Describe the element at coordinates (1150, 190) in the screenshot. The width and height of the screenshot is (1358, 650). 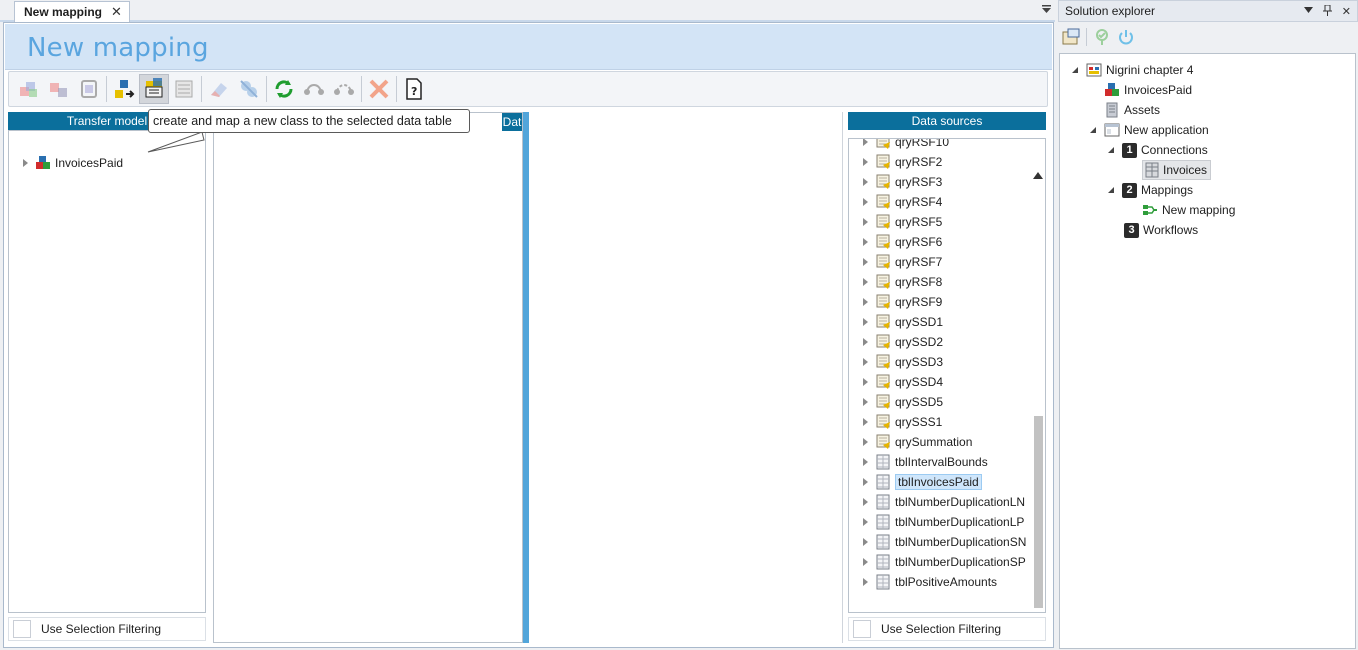
I see `tree-node-mappings: 2 Mappings` at that location.